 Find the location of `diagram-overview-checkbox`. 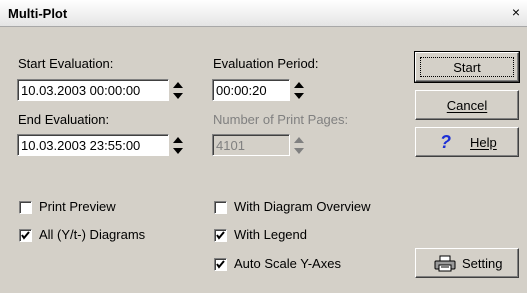

diagram-overview-checkbox is located at coordinates (220, 207).